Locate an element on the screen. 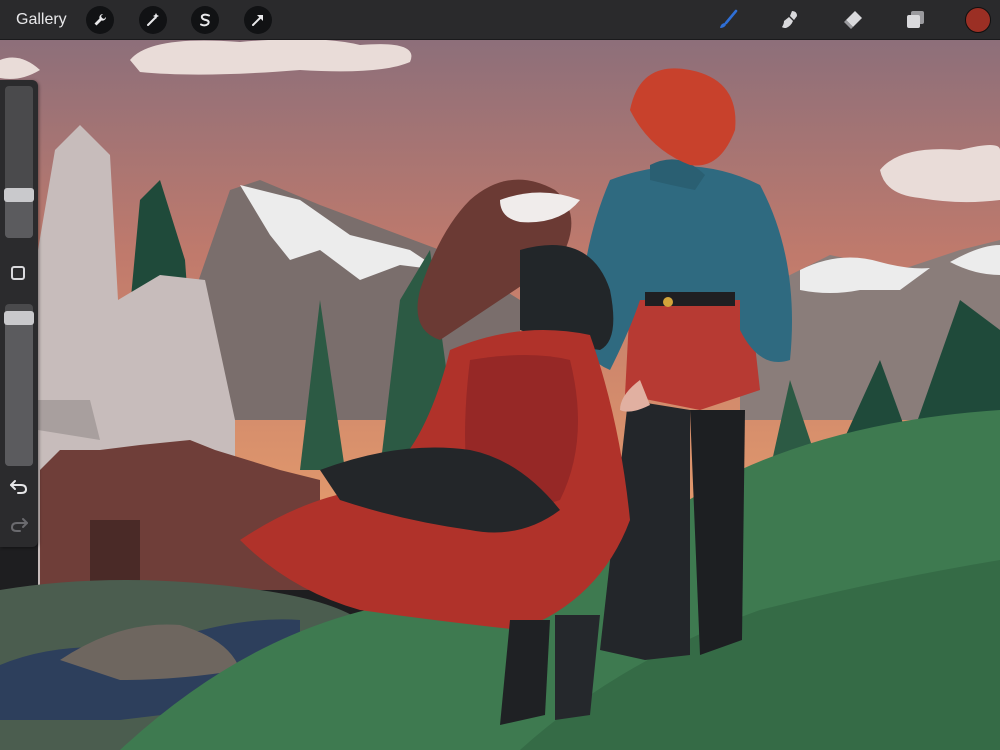 This screenshot has height=750, width=1000. top-toolbar: Gallery is located at coordinates (500, 20).